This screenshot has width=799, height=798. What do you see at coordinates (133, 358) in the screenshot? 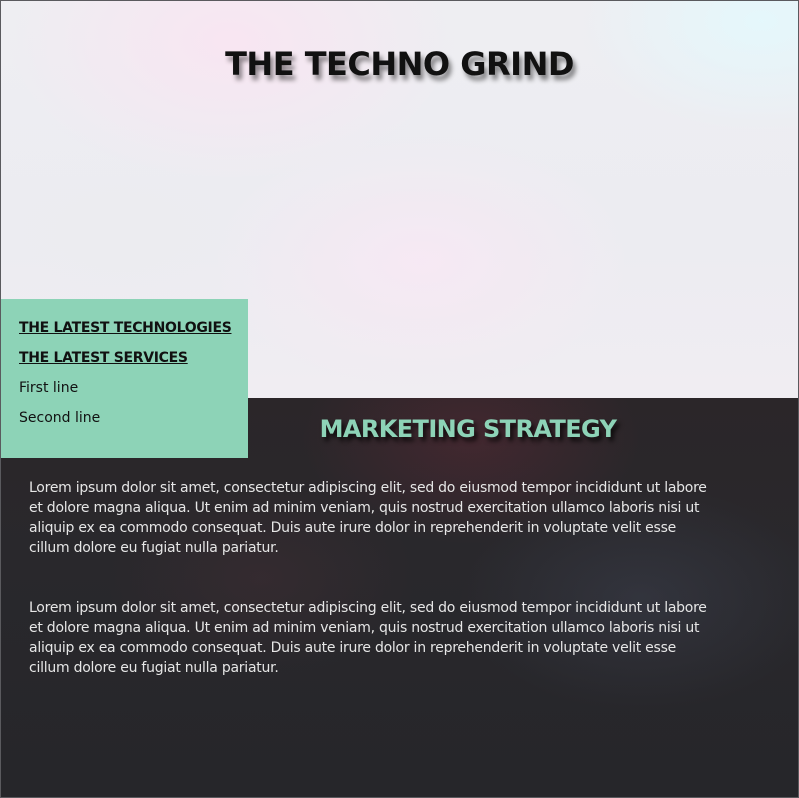
I see `menu-link-latest-services: THE LATEST SERVICES` at bounding box center [133, 358].